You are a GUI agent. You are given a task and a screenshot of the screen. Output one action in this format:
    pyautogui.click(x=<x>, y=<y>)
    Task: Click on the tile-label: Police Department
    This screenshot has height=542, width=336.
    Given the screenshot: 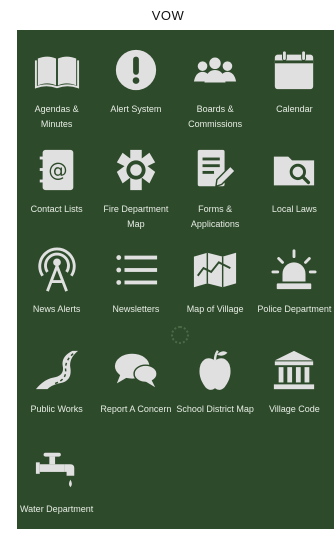 What is the action you would take?
    pyautogui.click(x=294, y=309)
    